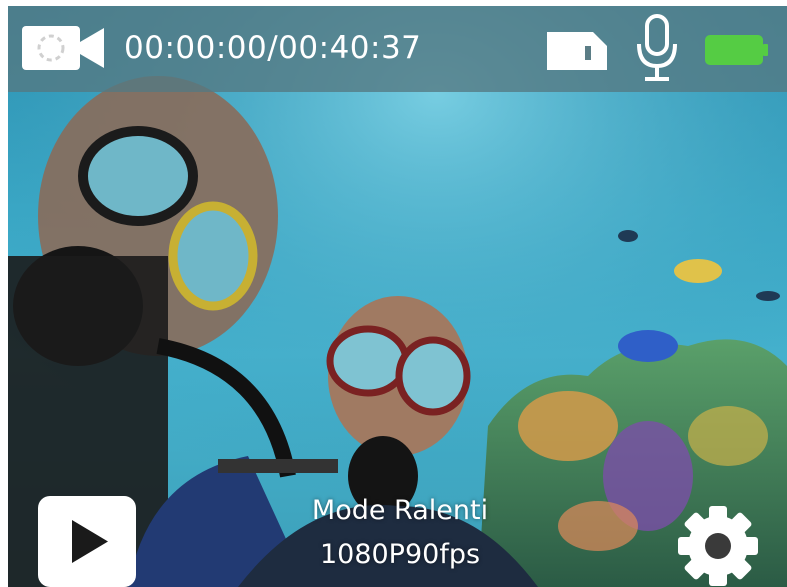 This screenshot has height=587, width=787. I want to click on gear-icon, so click(718, 546).